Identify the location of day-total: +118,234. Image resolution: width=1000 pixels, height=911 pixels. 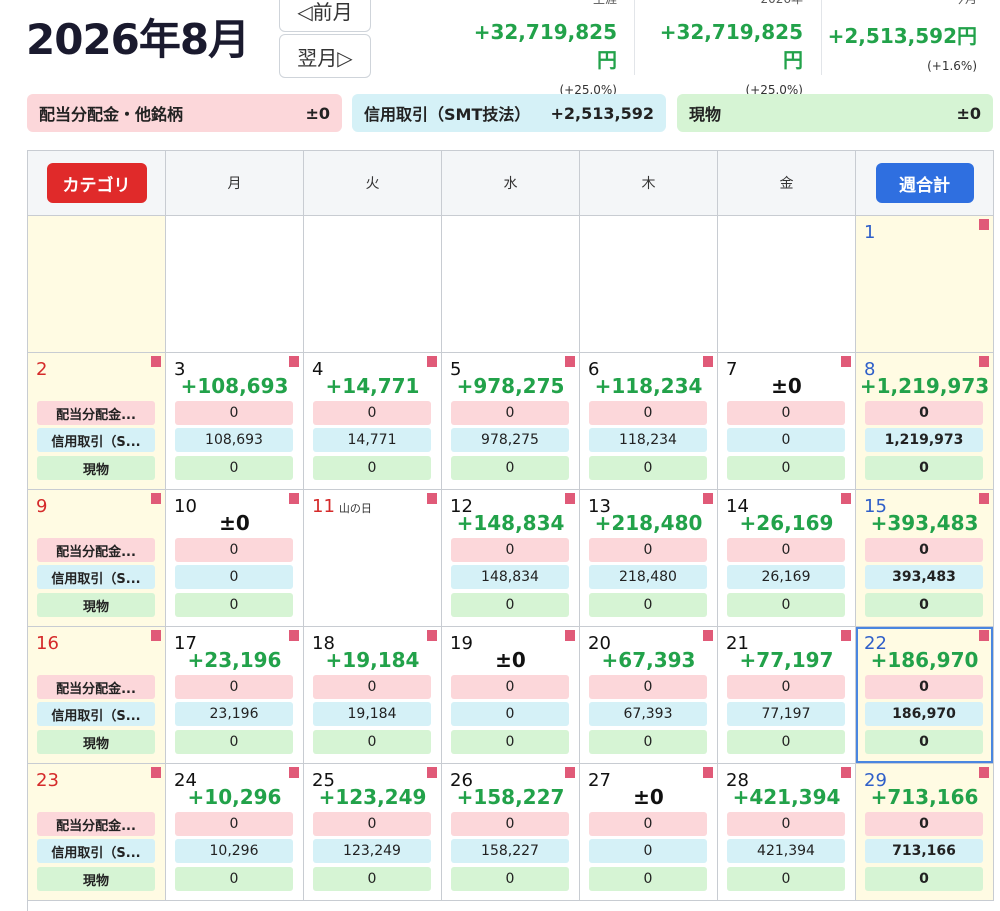
(648, 386).